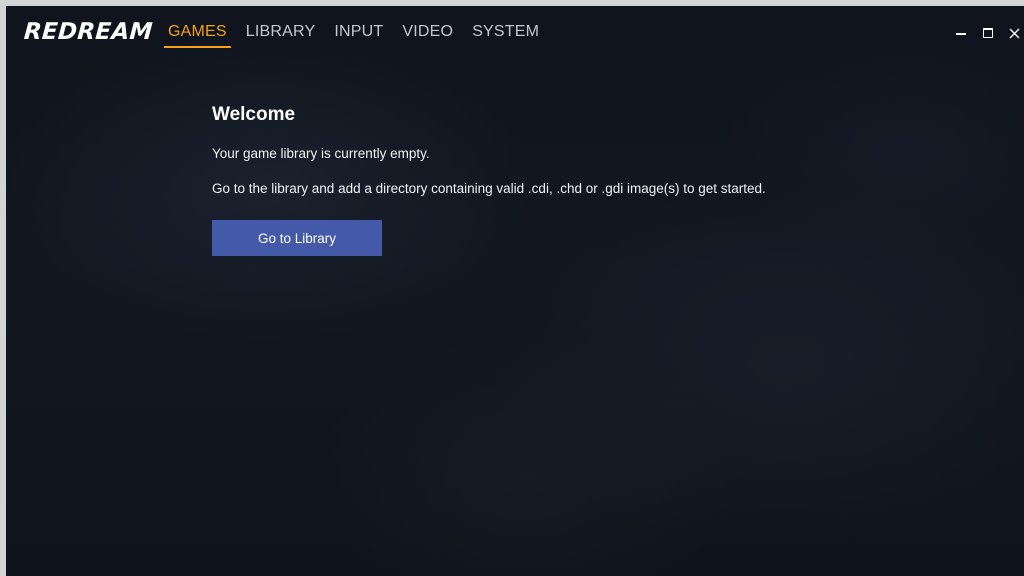  I want to click on empty-library-message: Your game library is currently empty., so click(321, 153).